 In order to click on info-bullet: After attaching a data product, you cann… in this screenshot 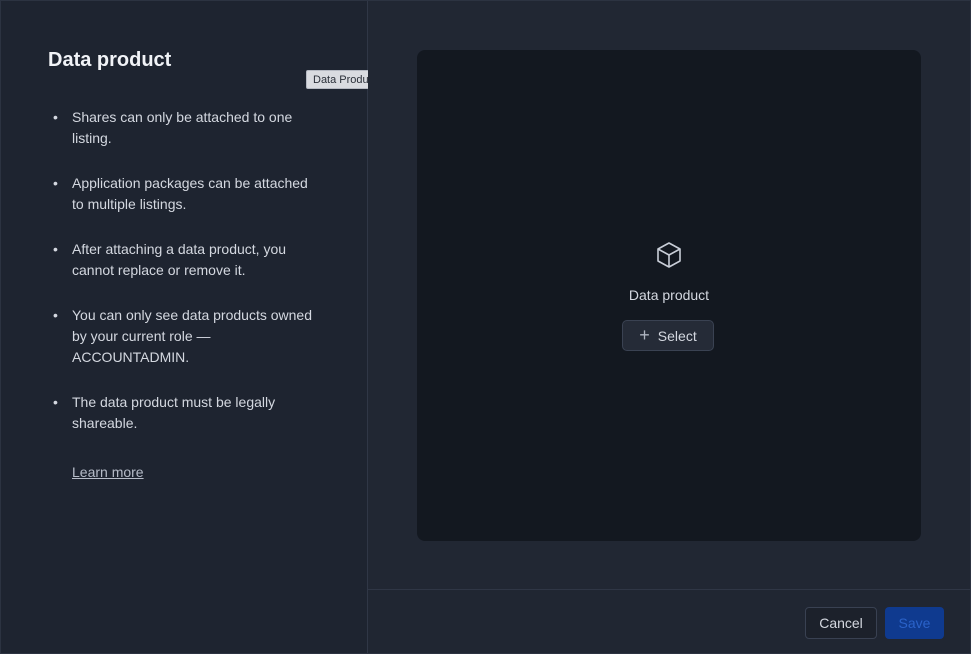, I will do `click(183, 260)`.